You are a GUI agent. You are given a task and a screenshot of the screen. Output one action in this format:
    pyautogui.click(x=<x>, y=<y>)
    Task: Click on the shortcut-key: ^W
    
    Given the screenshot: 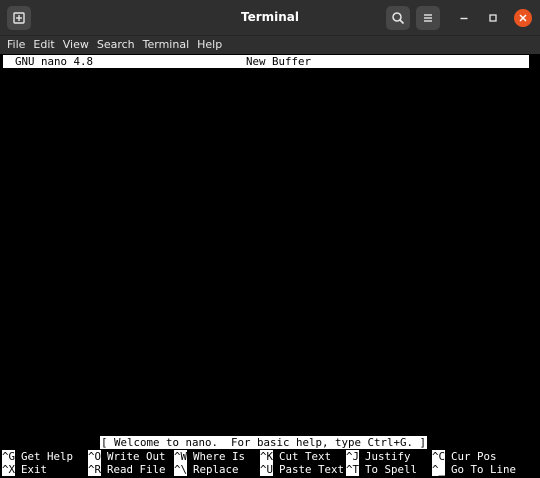 What is the action you would take?
    pyautogui.click(x=181, y=456)
    